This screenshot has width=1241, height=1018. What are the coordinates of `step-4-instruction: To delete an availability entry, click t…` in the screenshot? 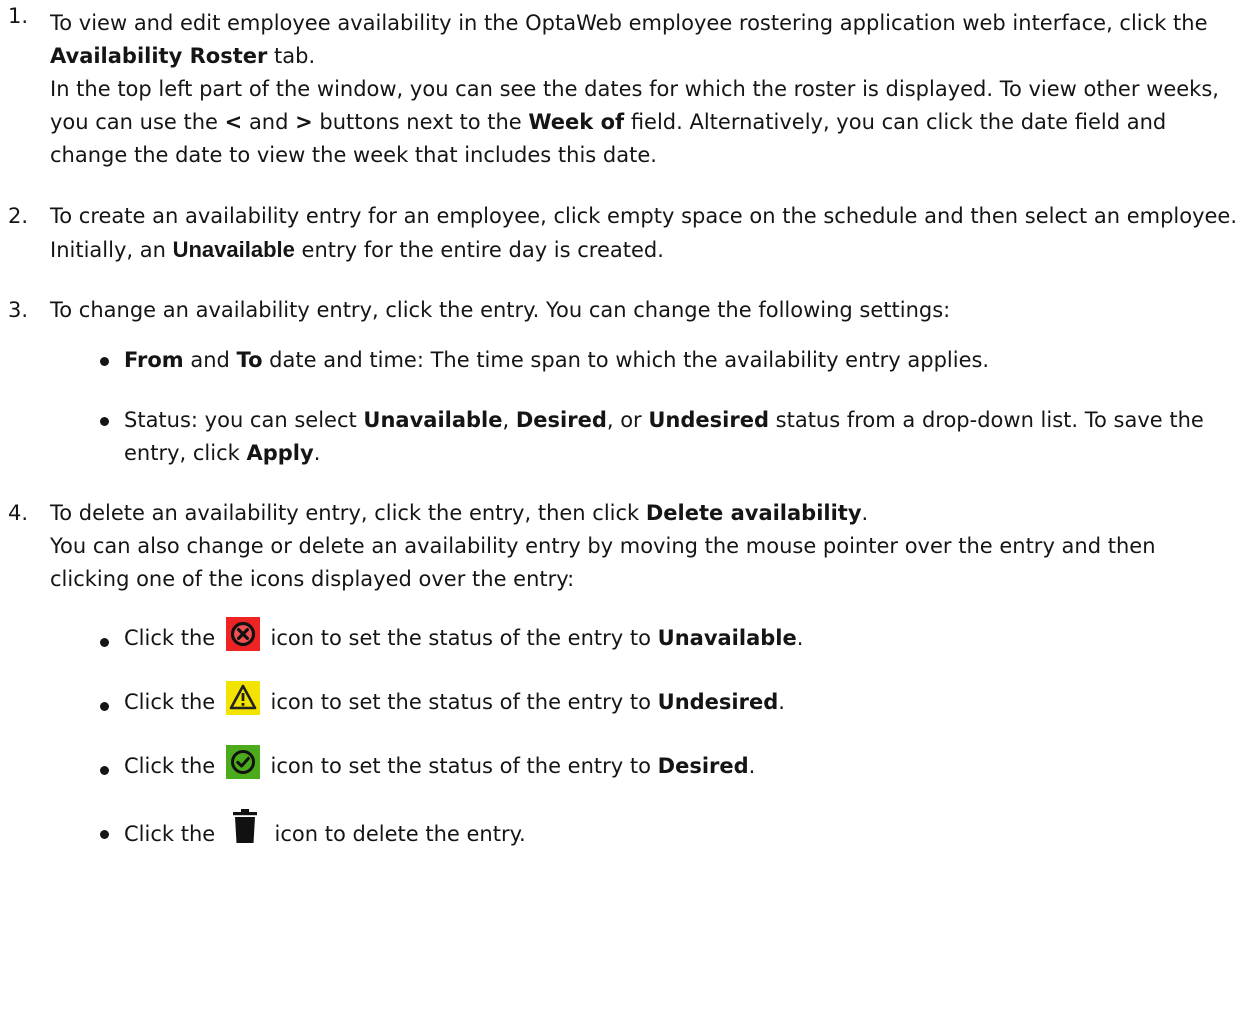 It's located at (459, 513).